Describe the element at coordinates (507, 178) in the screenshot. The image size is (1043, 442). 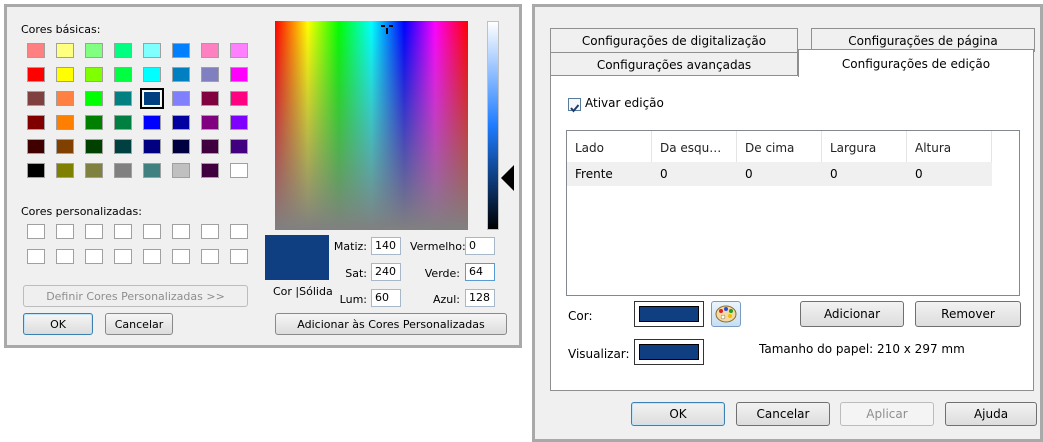
I see `luminance-pointer-icon` at that location.